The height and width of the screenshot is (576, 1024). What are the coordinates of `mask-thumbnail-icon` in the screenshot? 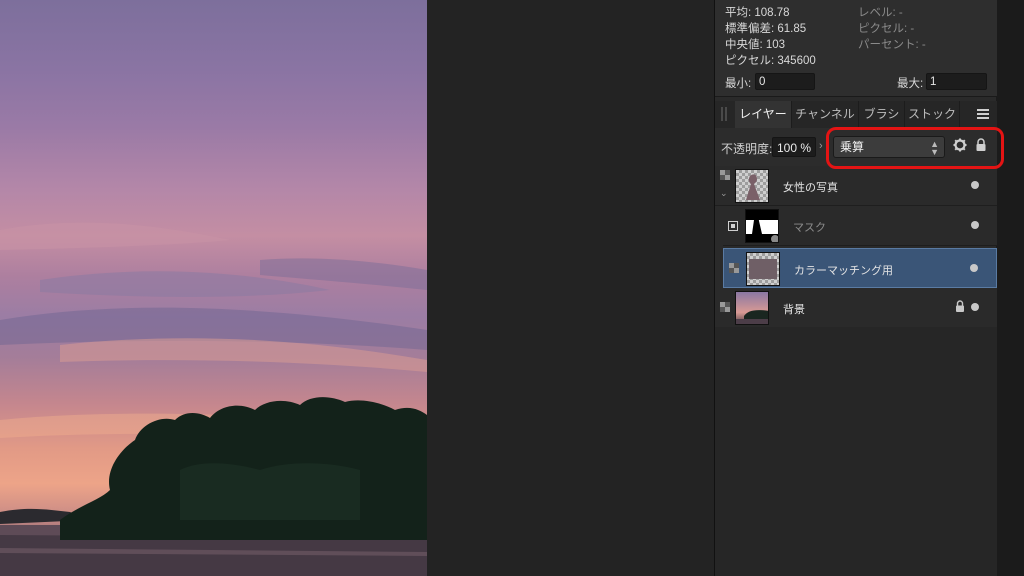 It's located at (762, 226).